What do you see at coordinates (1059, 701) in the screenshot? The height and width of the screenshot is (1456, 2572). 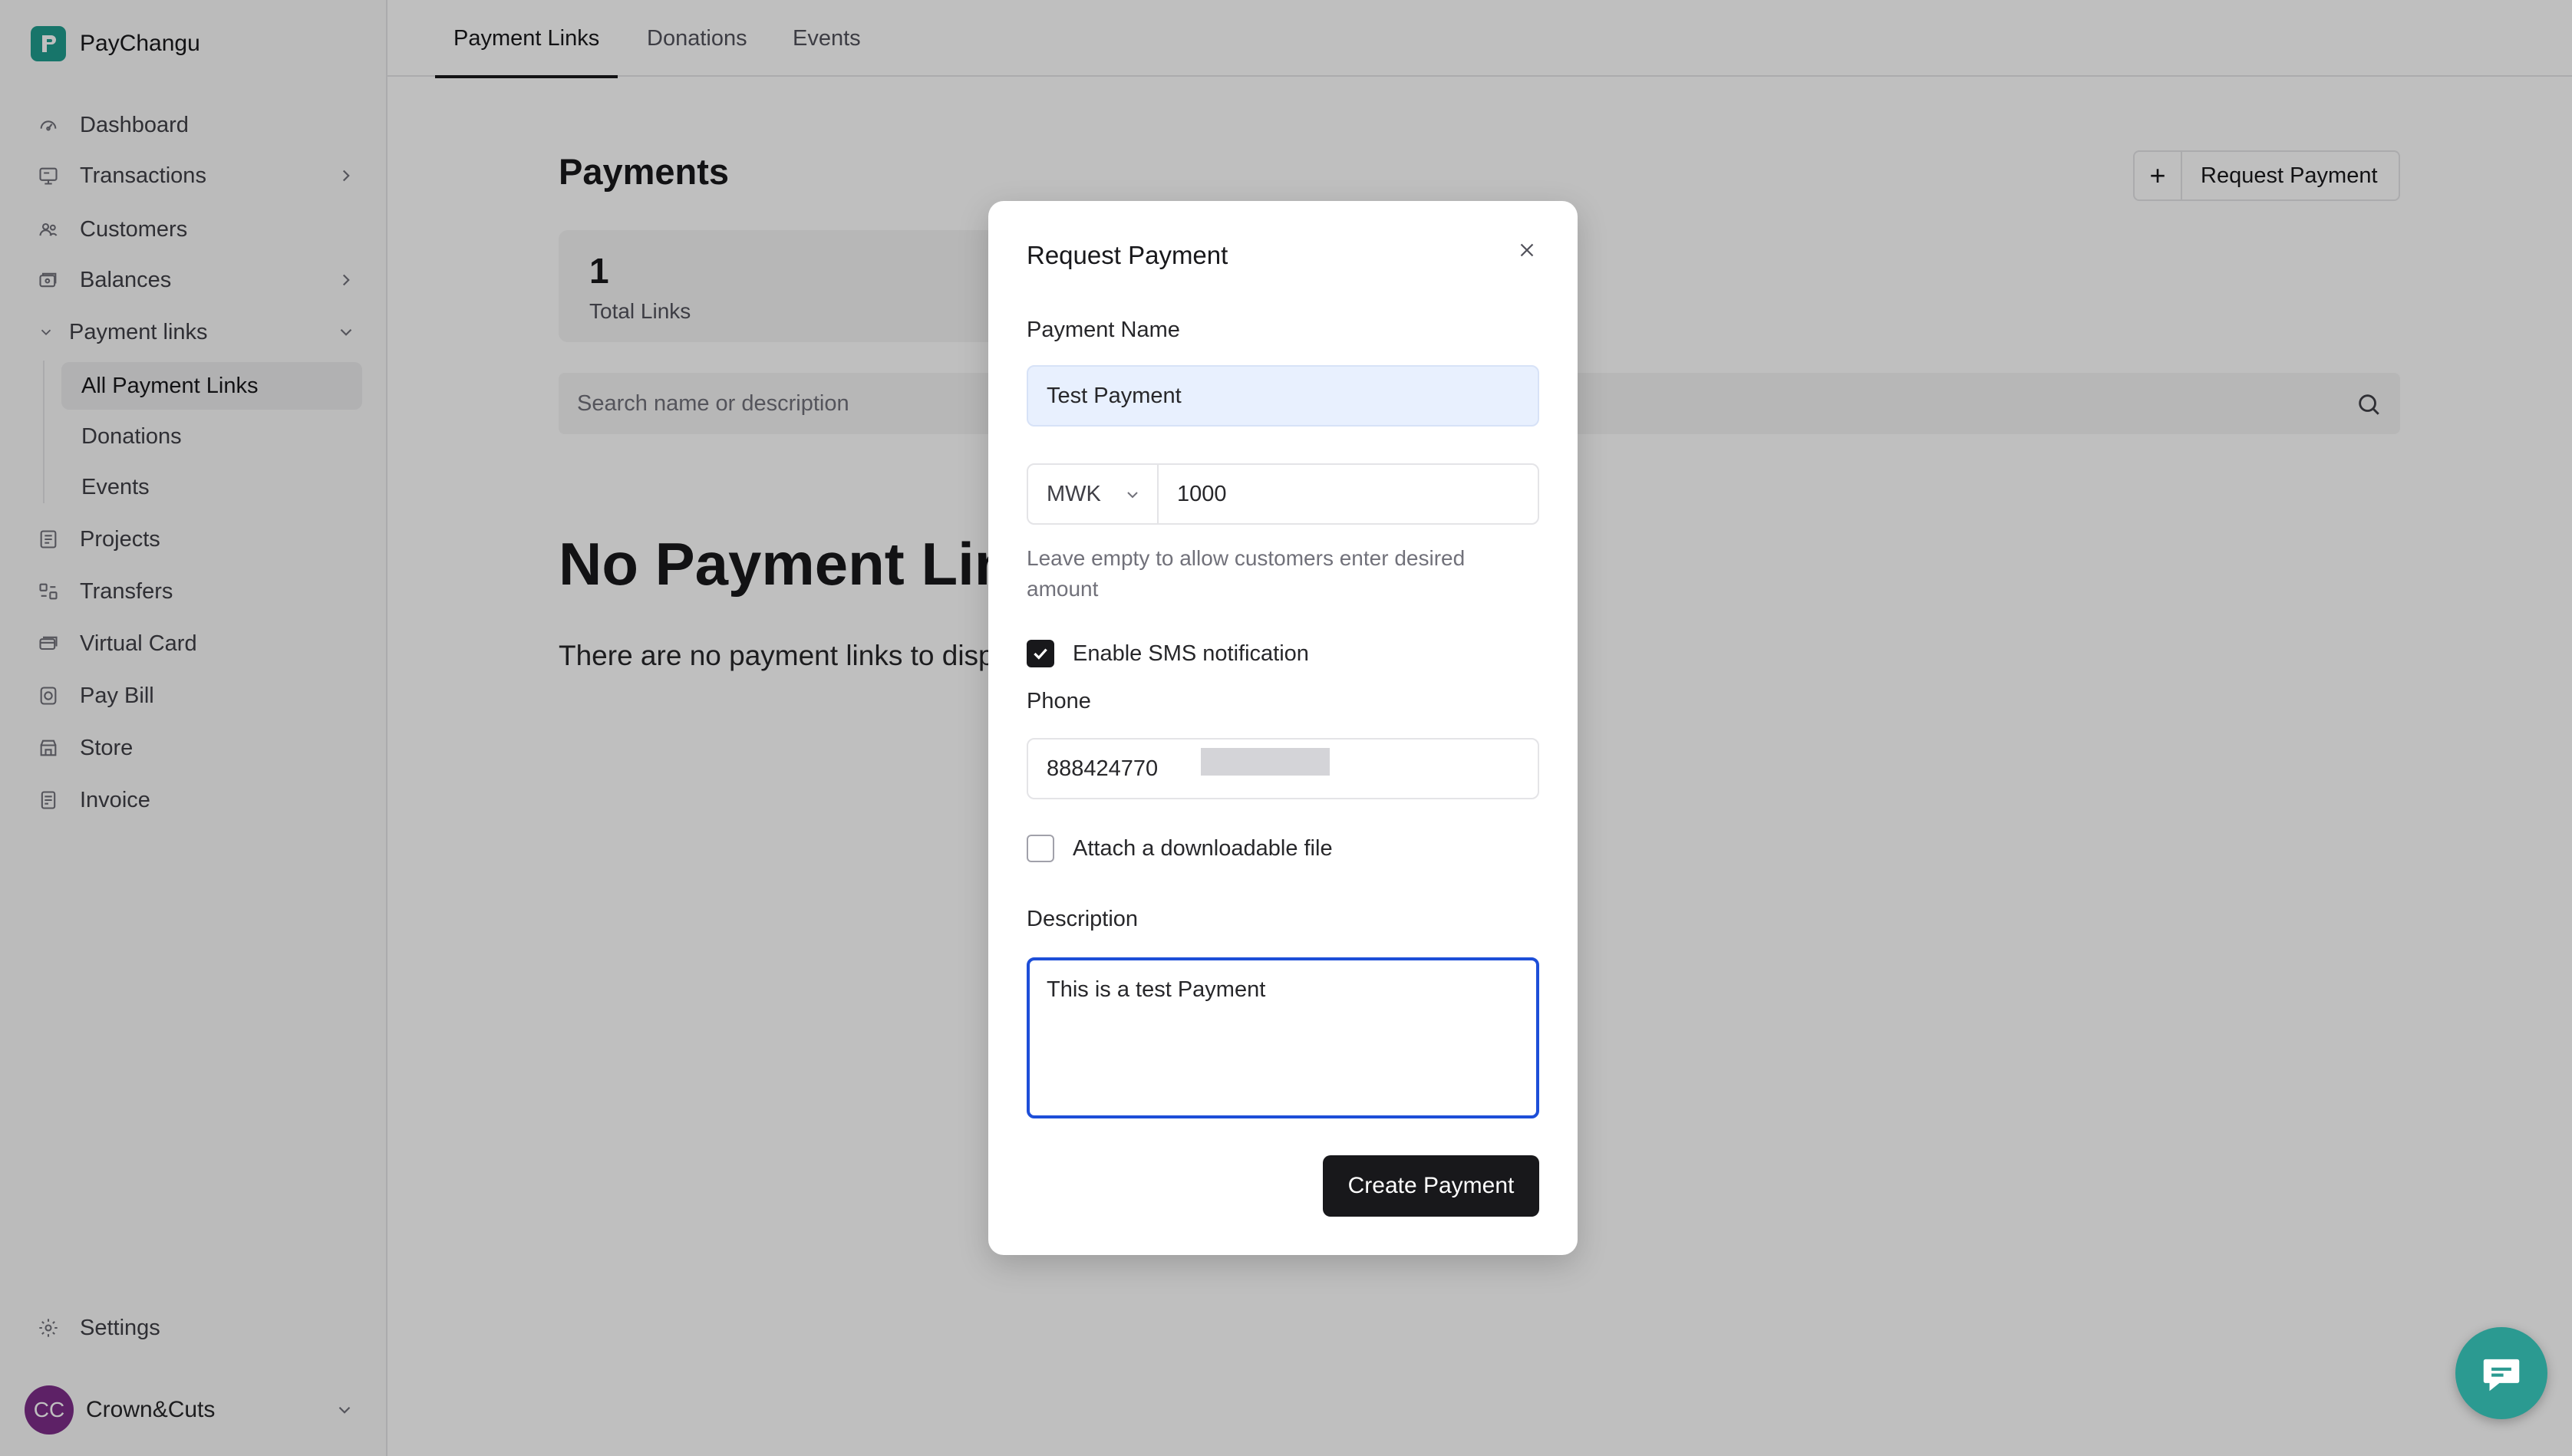 I see `phone-label: Phone` at bounding box center [1059, 701].